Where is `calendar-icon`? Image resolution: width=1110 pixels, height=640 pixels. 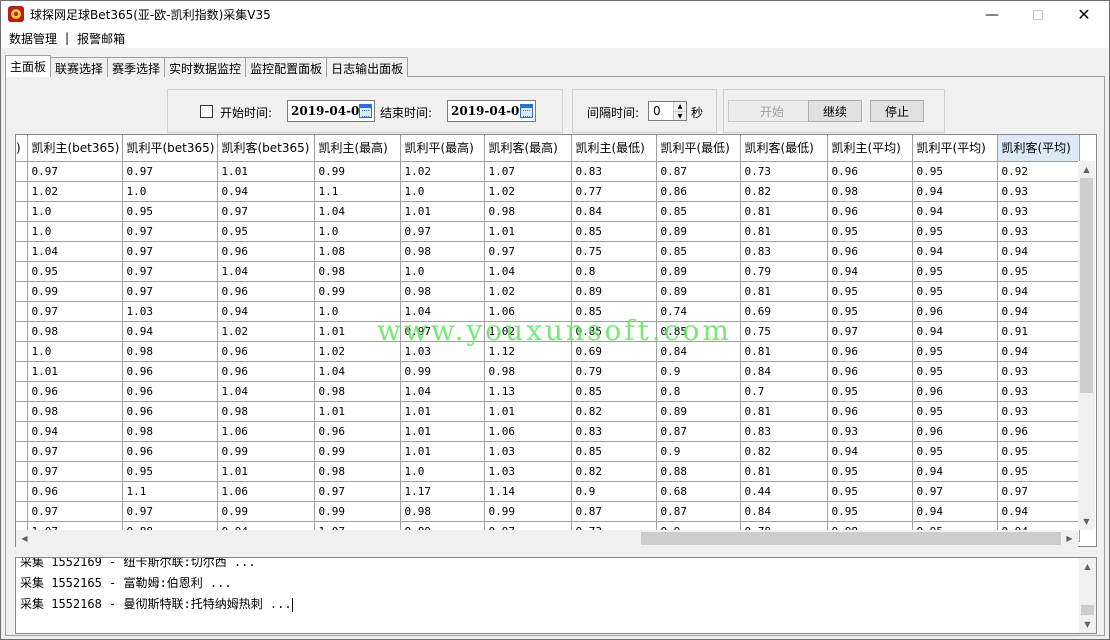
calendar-icon is located at coordinates (526, 111).